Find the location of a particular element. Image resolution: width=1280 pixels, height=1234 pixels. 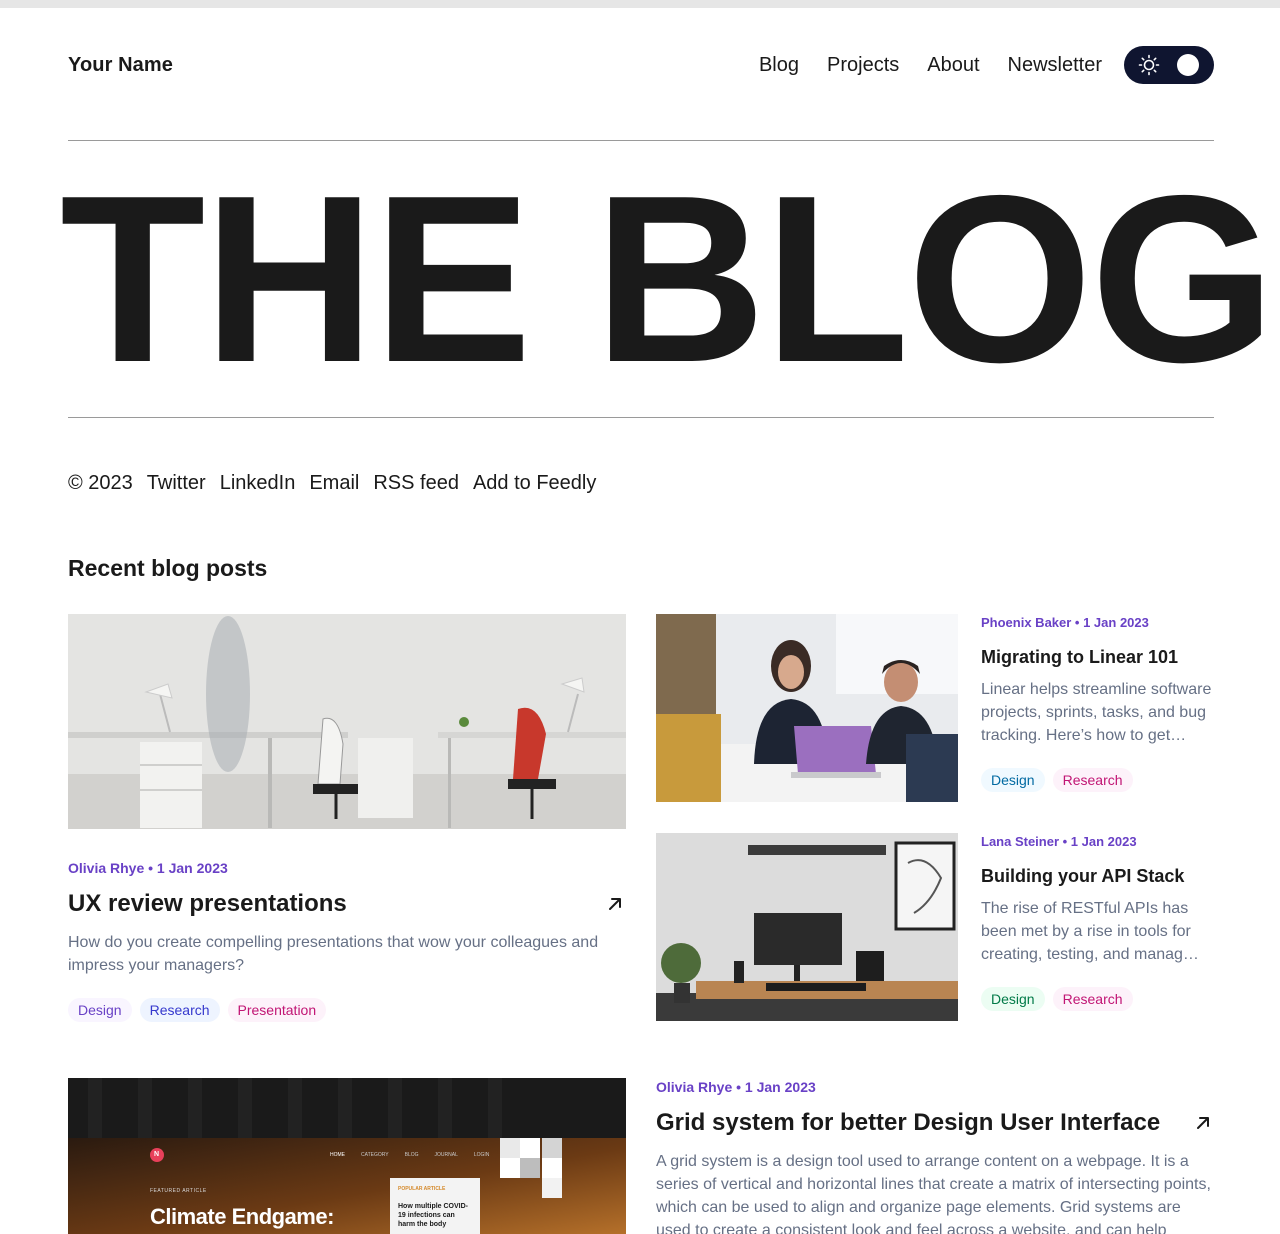

mockup-nav-item: LOGIN is located at coordinates (481, 1155).